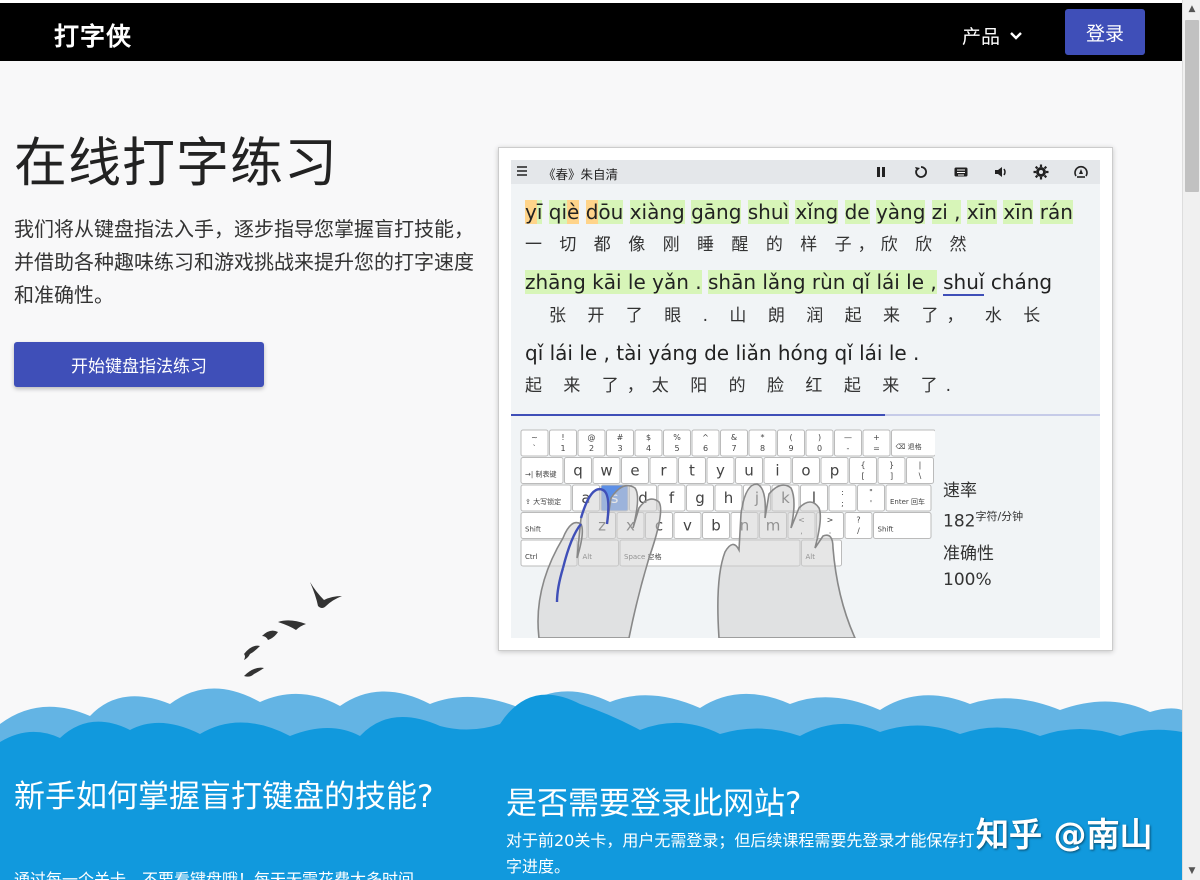 Image resolution: width=1200 pixels, height=880 pixels. What do you see at coordinates (762, 448) in the screenshot?
I see `svg-text: 8` at bounding box center [762, 448].